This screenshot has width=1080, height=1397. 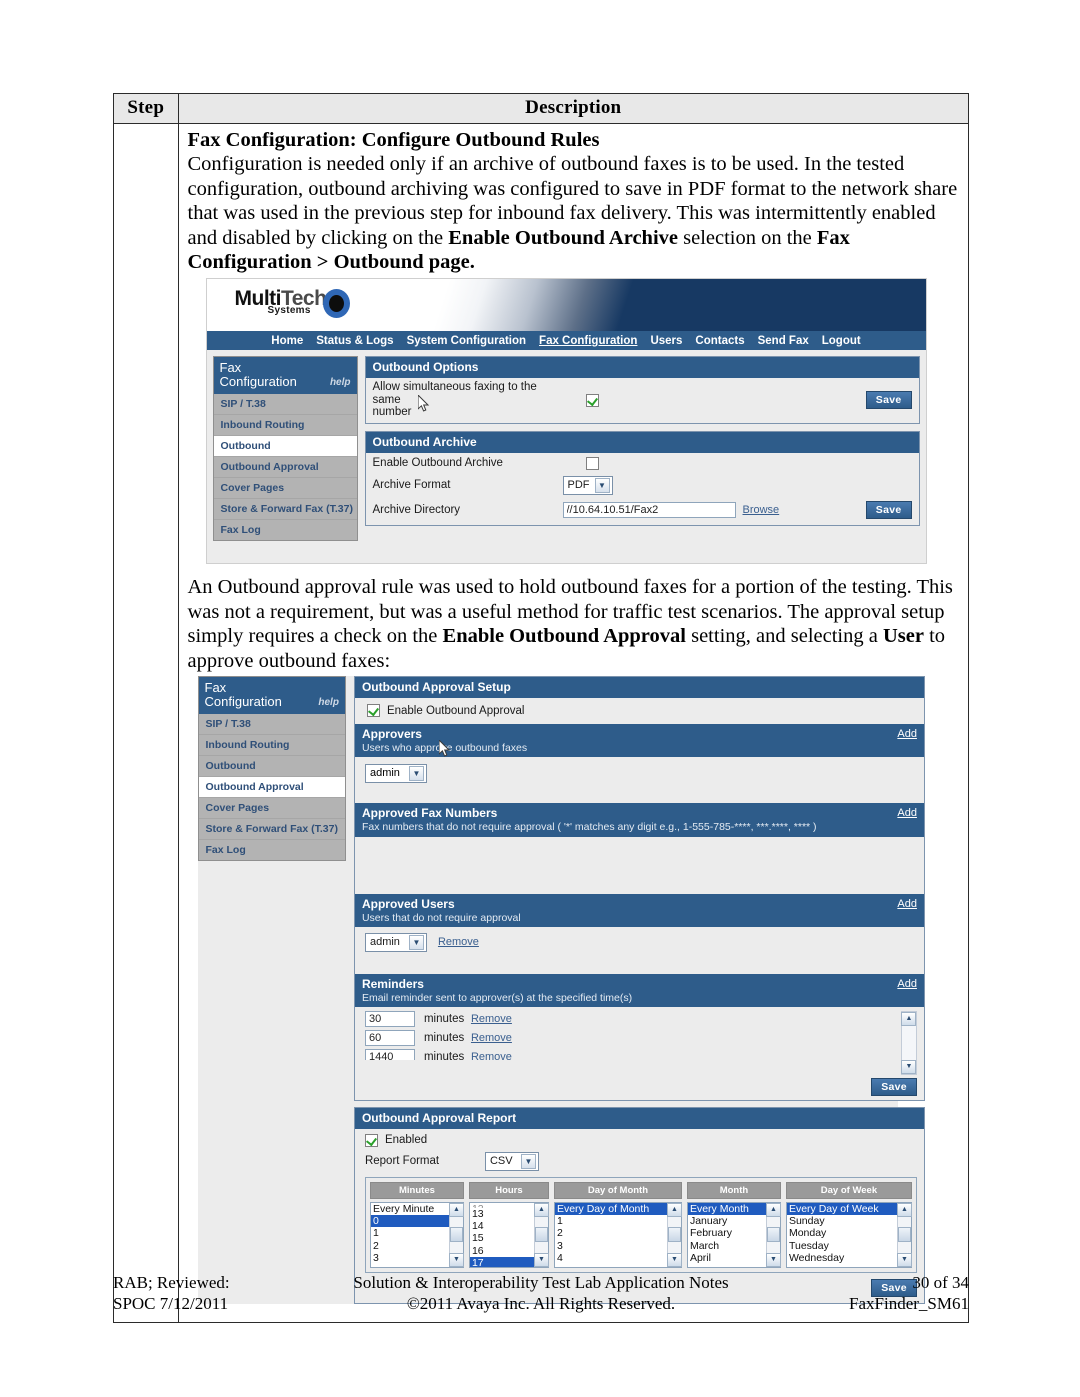 I want to click on list-item: 16, so click(x=502, y=1251).